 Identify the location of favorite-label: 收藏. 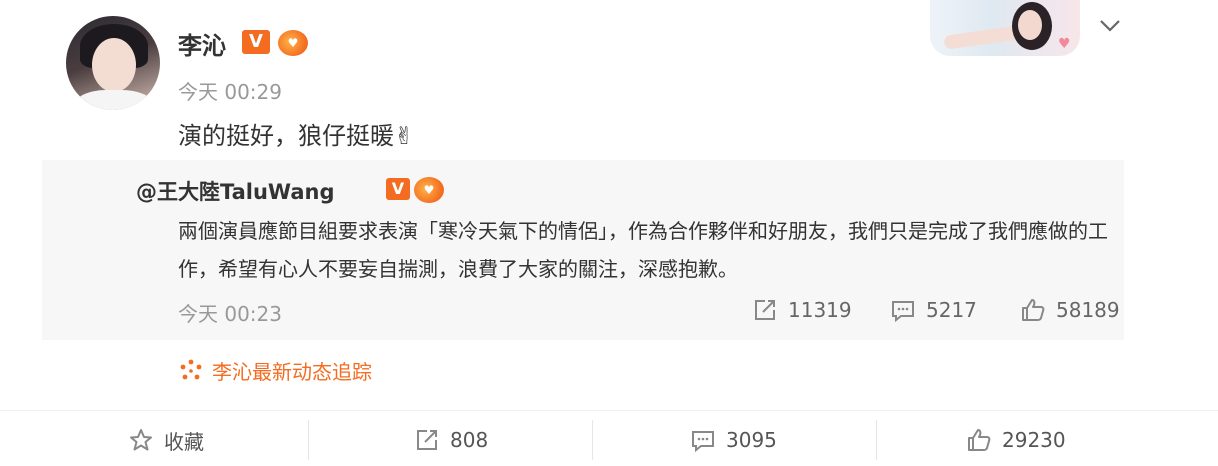
(184, 441).